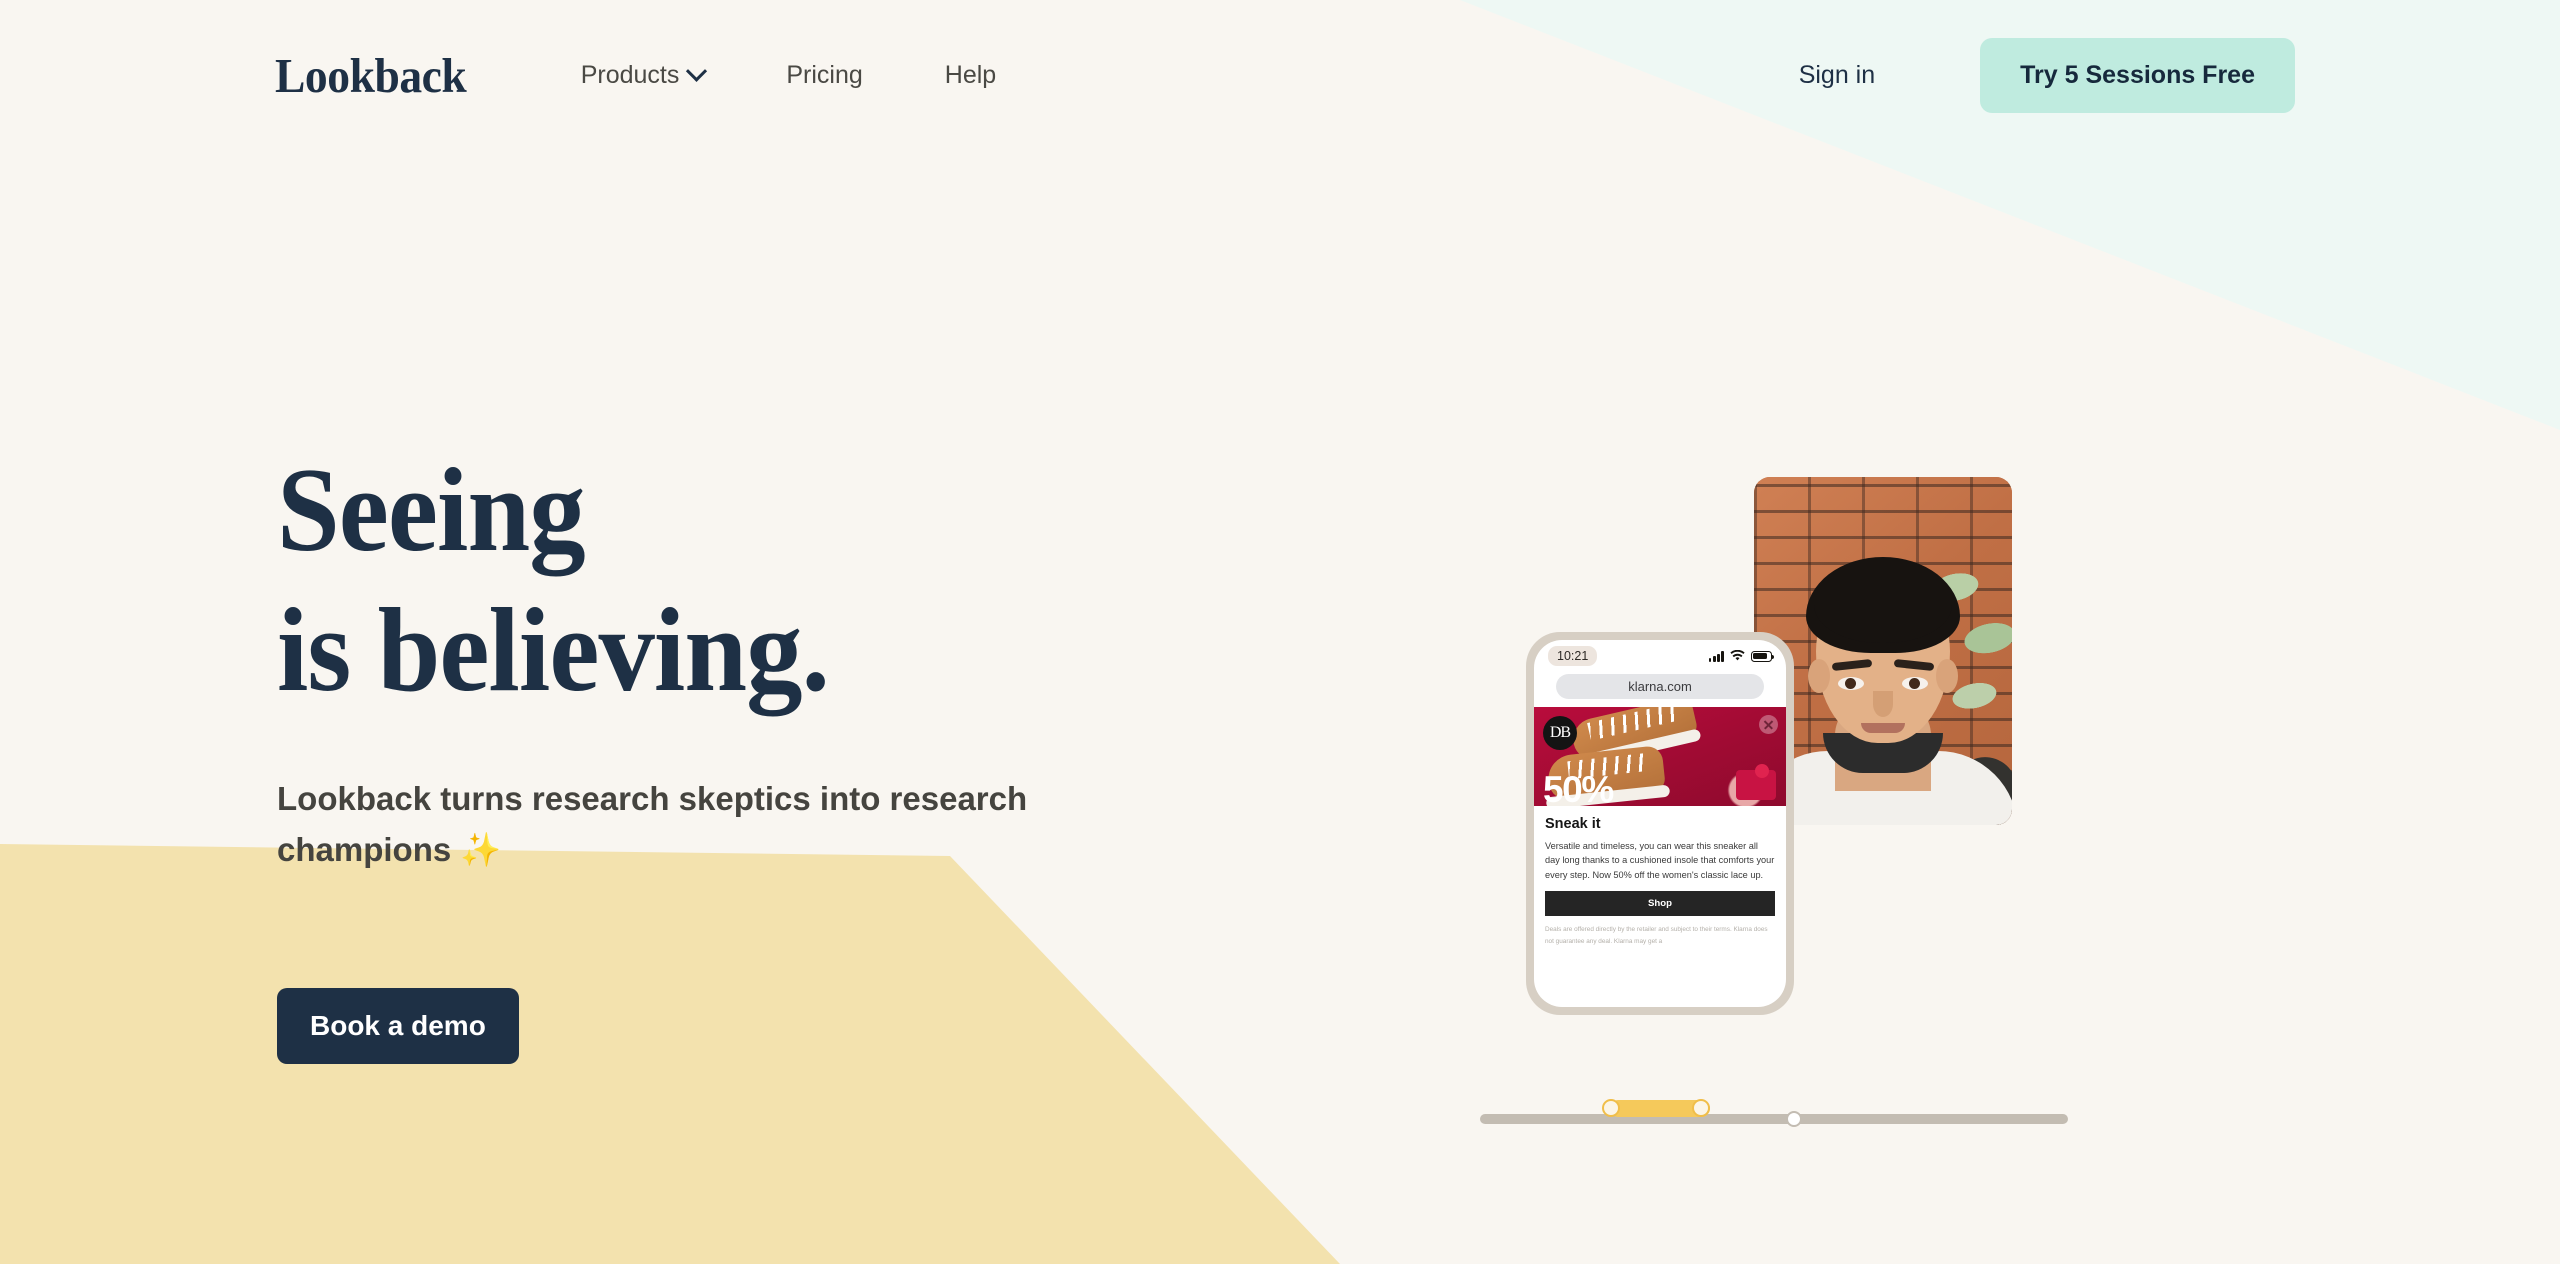 This screenshot has height=1264, width=2560. I want to click on person-brow-left, so click(1852, 665).